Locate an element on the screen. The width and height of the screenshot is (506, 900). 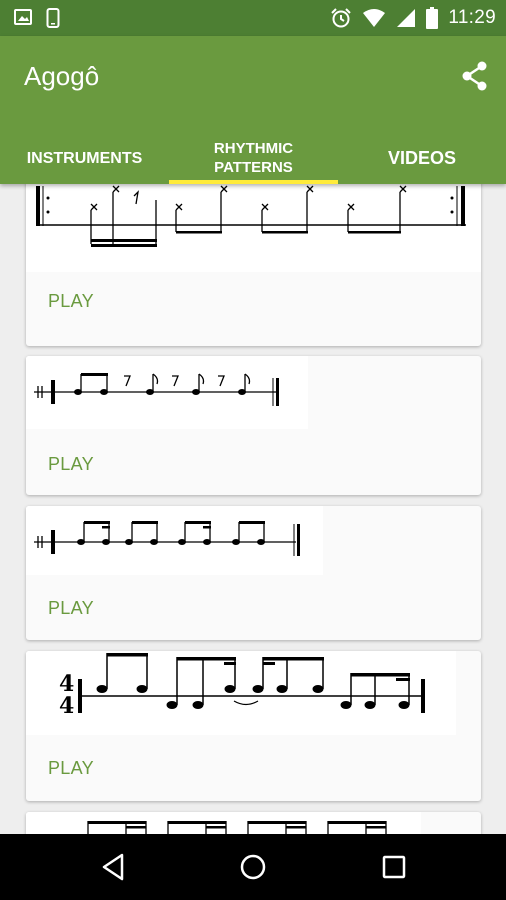
pattern-card is located at coordinates (253, 823).